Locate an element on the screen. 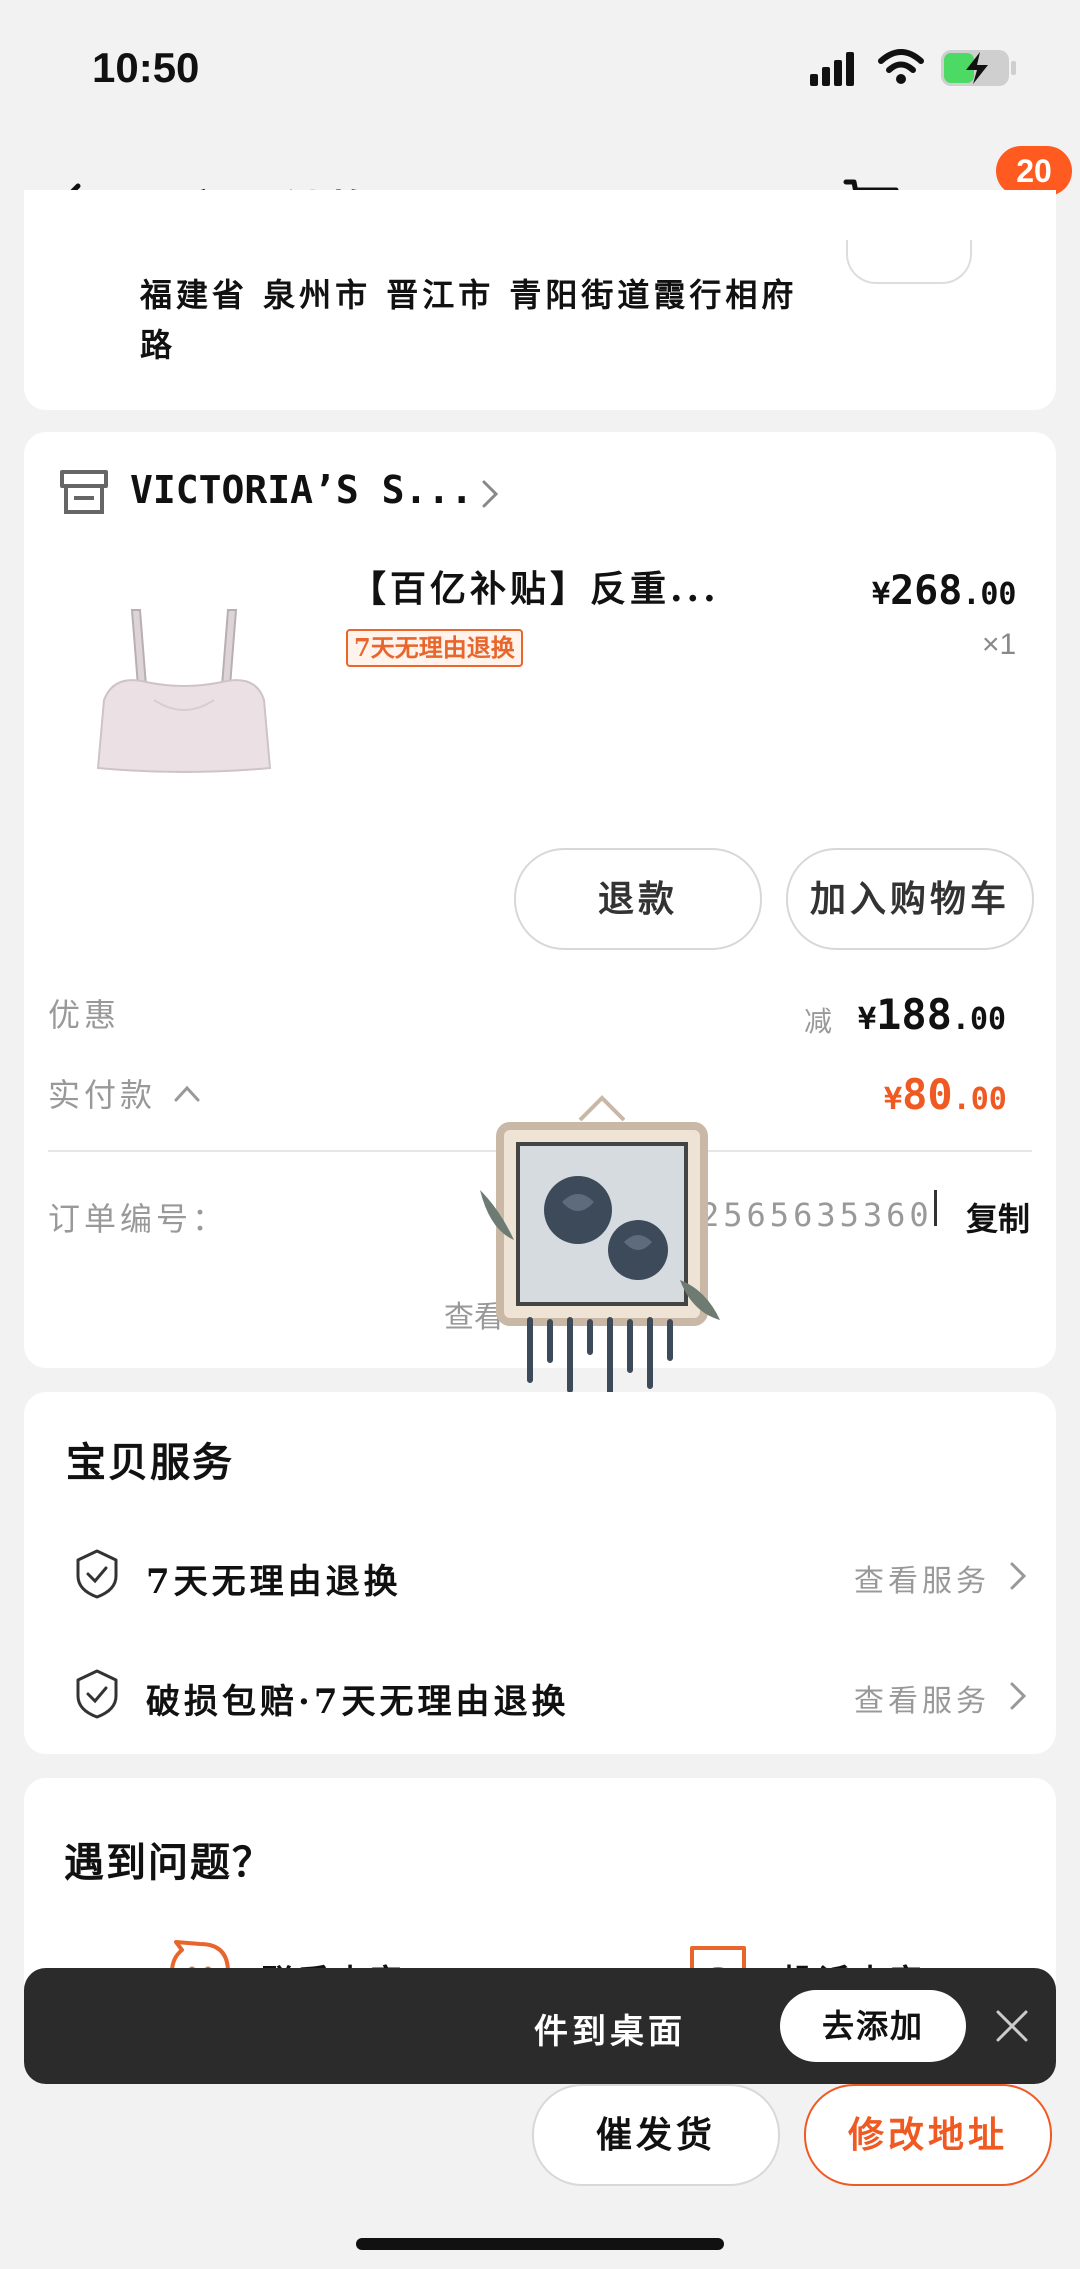 The height and width of the screenshot is (2269, 1080). discount-label: 优惠 is located at coordinates (84, 1015).